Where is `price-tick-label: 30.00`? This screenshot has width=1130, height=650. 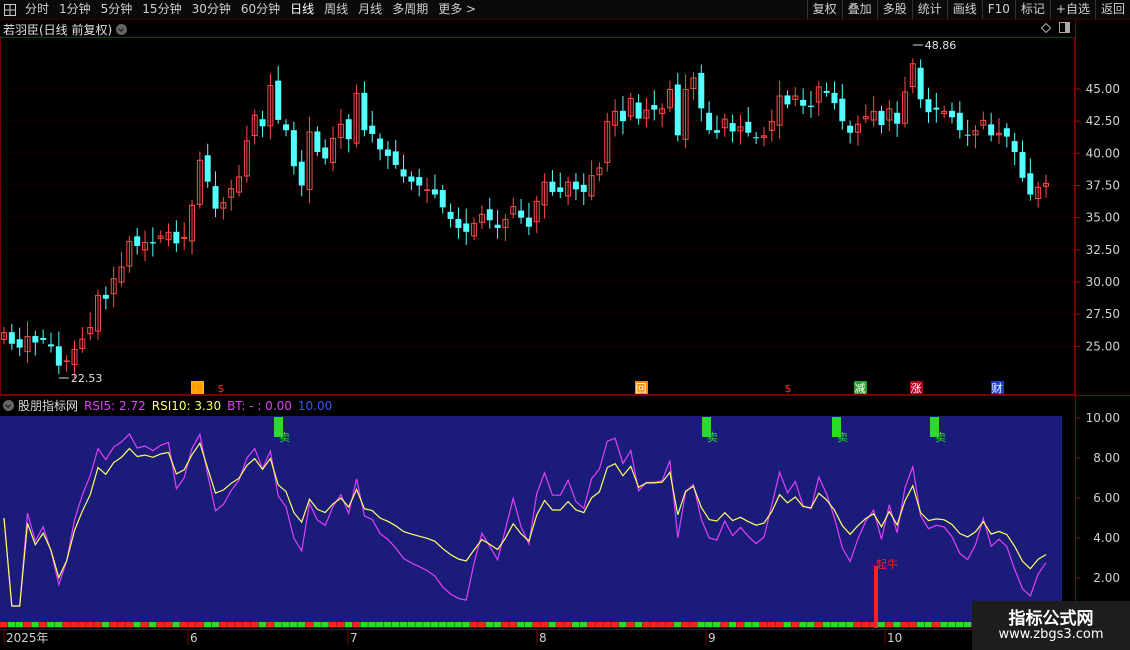 price-tick-label: 30.00 is located at coordinates (1103, 282).